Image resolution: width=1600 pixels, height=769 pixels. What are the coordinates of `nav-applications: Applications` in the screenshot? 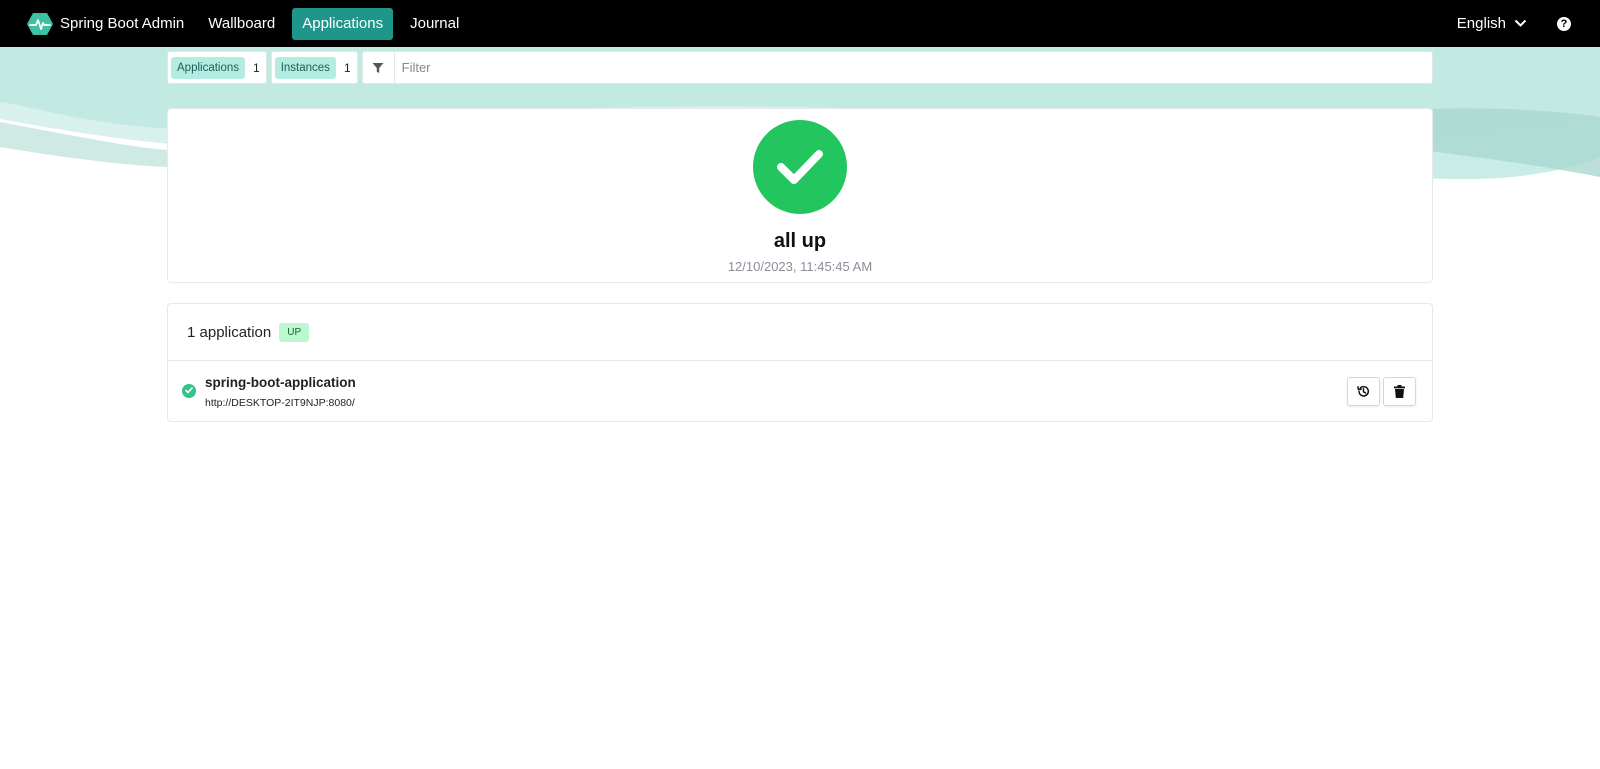 It's located at (343, 23).